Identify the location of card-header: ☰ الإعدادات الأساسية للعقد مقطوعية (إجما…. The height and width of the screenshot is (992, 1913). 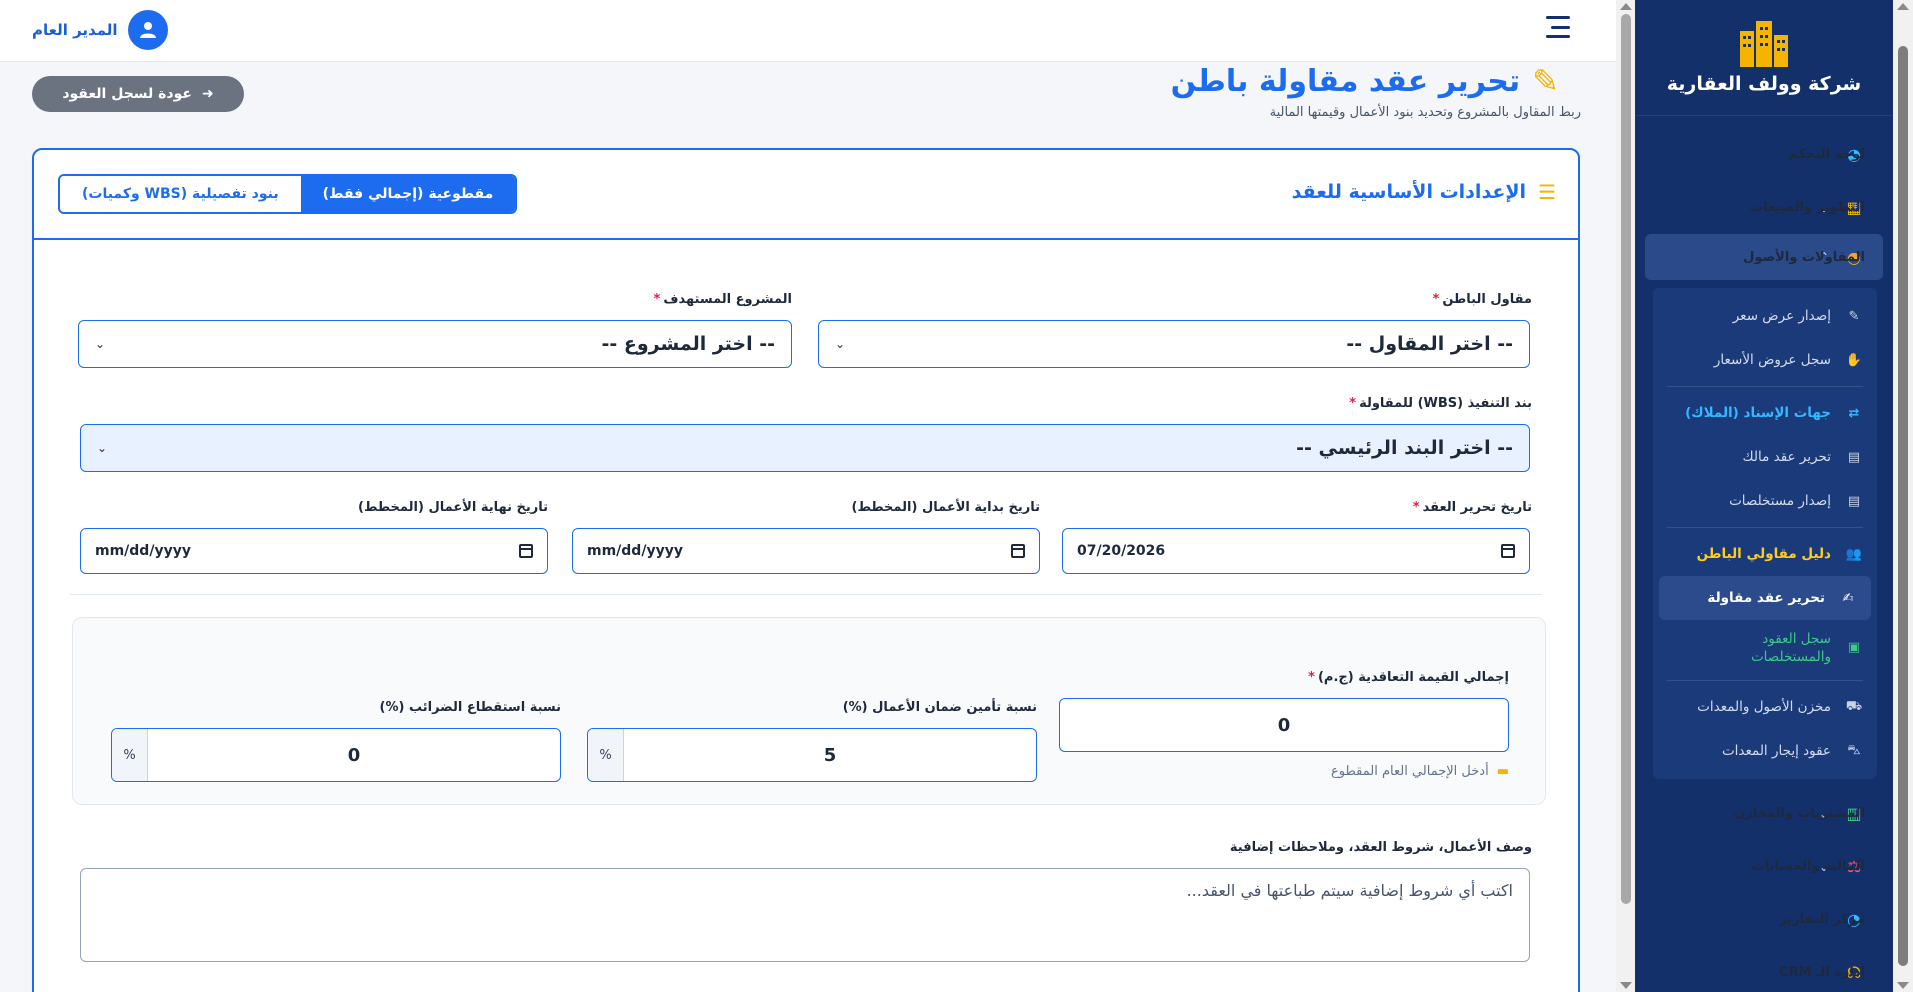
(806, 195).